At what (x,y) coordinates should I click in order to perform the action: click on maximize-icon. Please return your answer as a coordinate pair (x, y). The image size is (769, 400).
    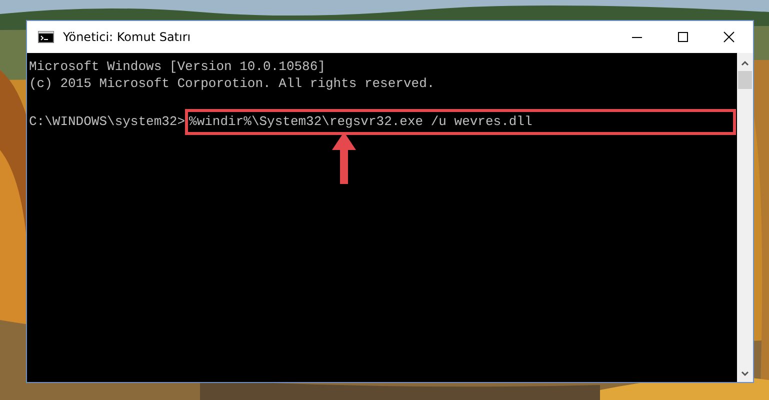
    Looking at the image, I should click on (683, 37).